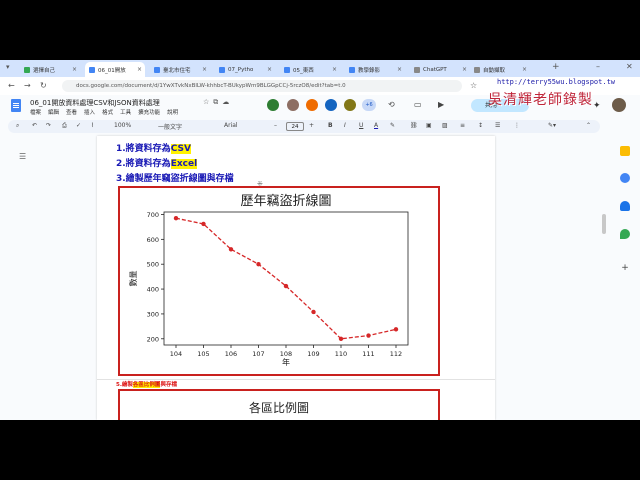 The width and height of the screenshot is (640, 480). I want to click on minimize-icon: –, so click(598, 66).